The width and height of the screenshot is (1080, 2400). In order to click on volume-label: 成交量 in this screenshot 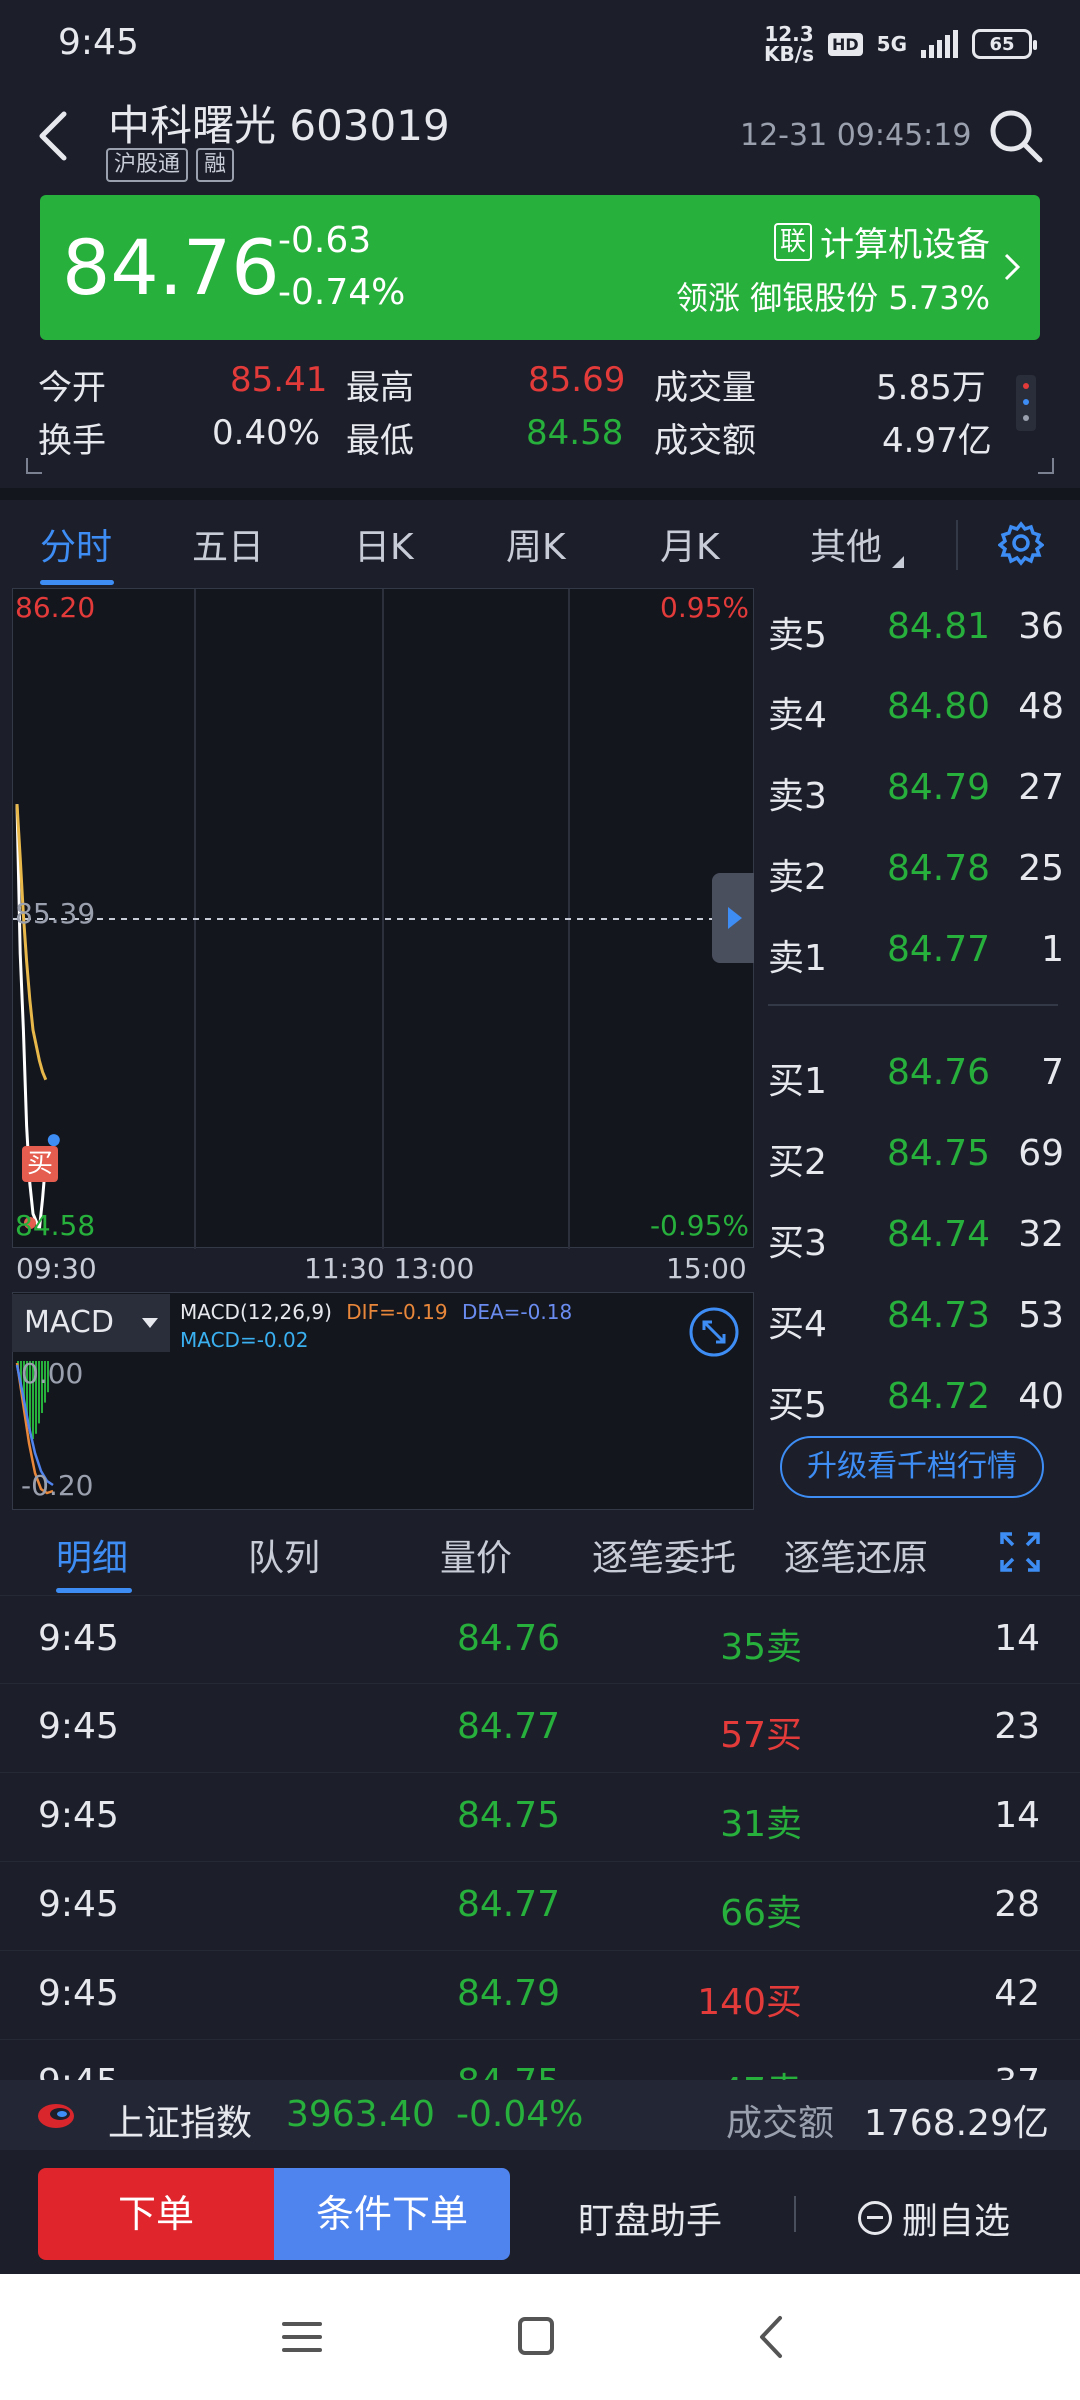, I will do `click(705, 388)`.